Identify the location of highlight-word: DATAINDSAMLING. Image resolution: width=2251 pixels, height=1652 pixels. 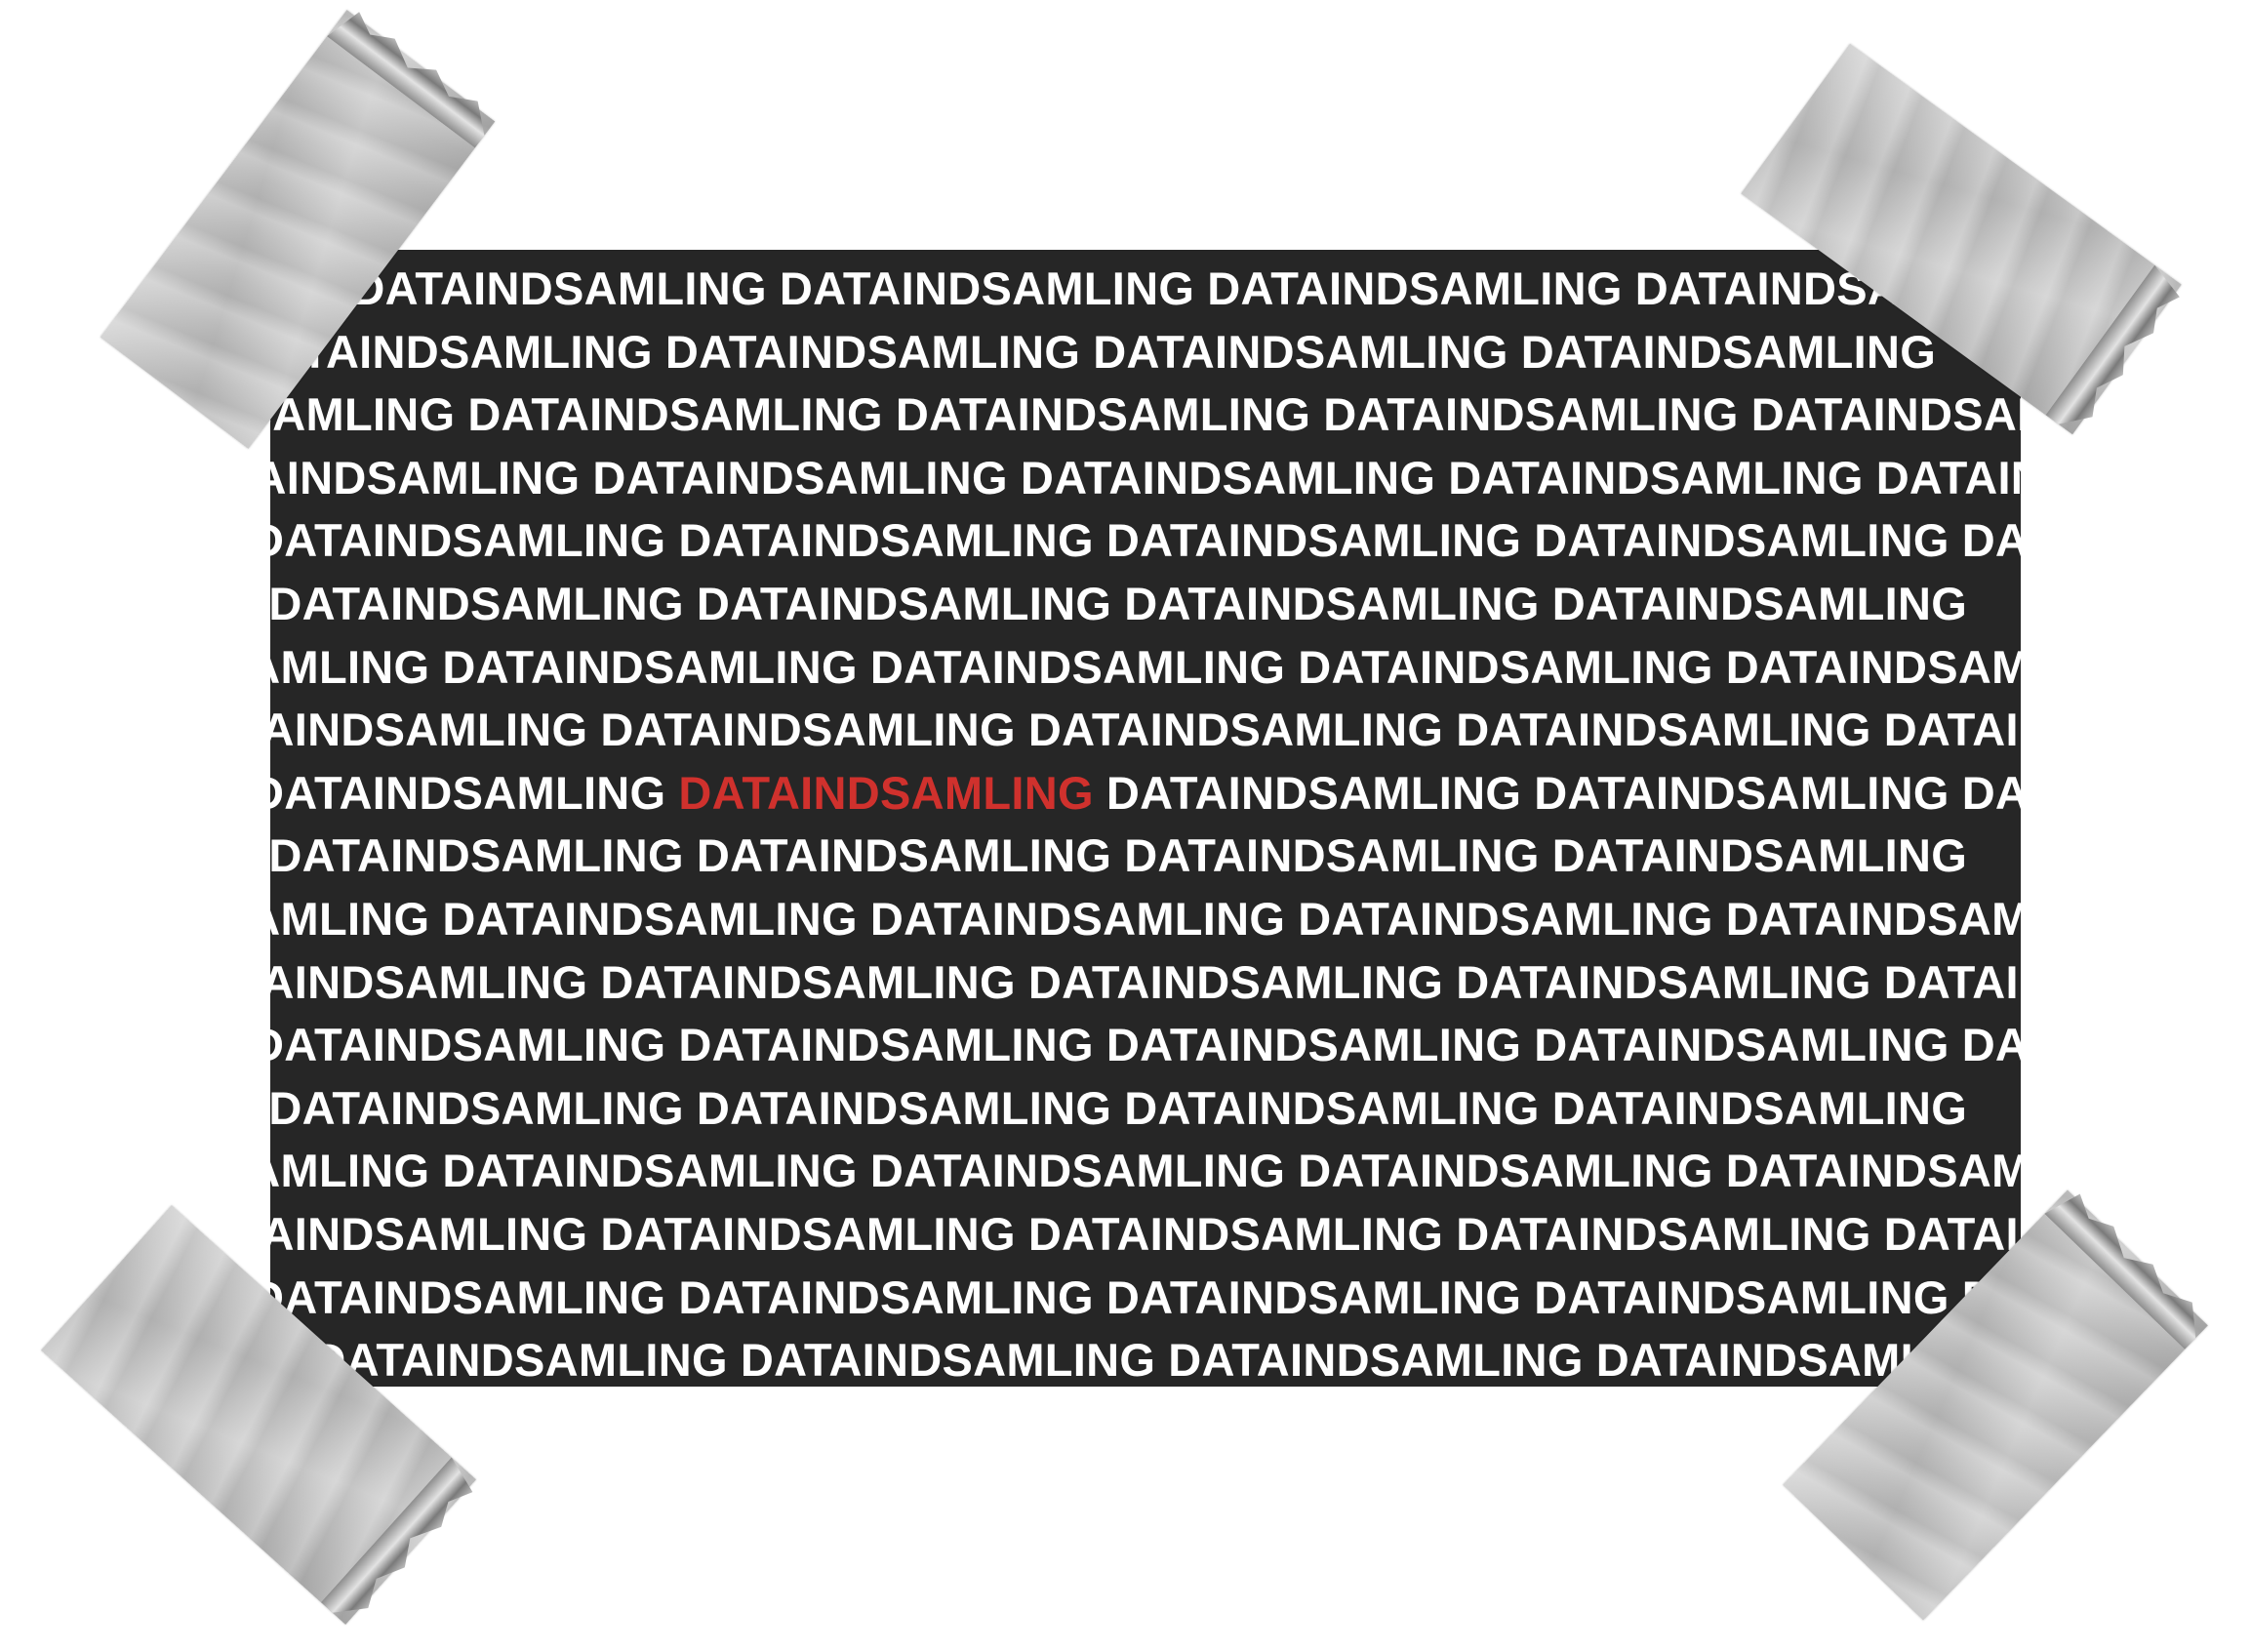
(886, 793).